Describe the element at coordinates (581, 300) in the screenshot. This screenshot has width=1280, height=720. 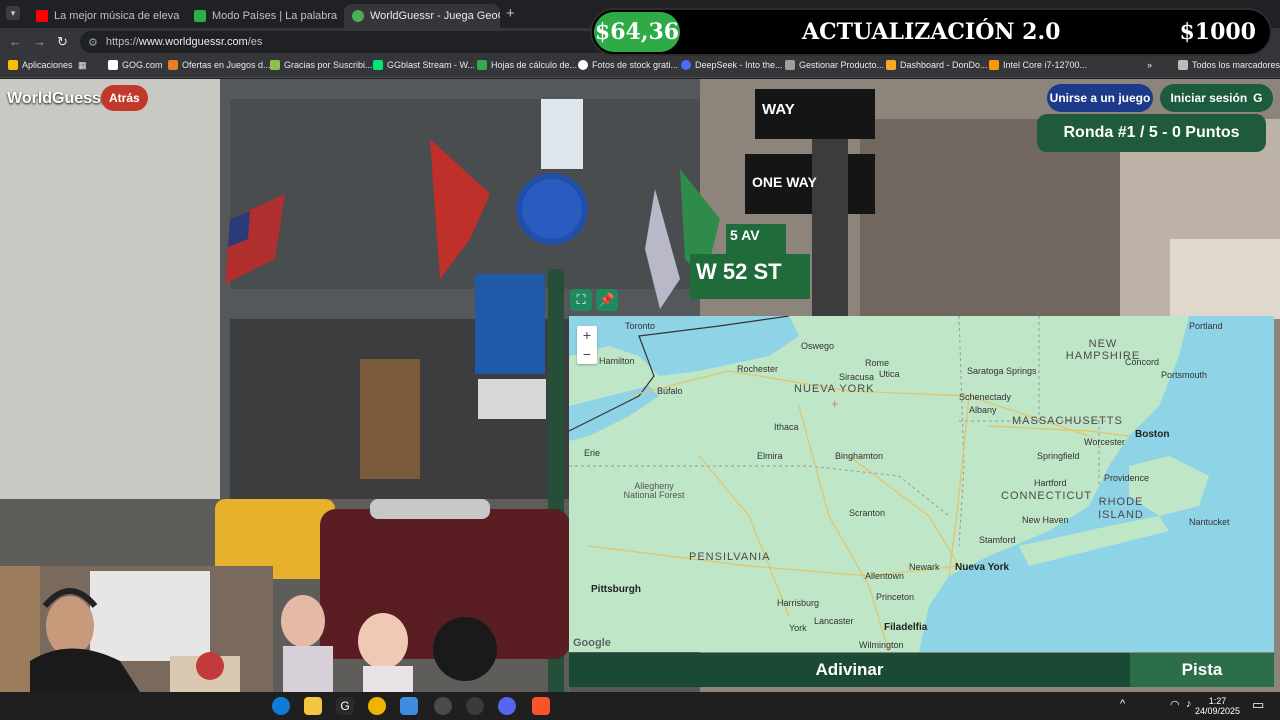
I see `expand-map-icon: ⛶` at that location.